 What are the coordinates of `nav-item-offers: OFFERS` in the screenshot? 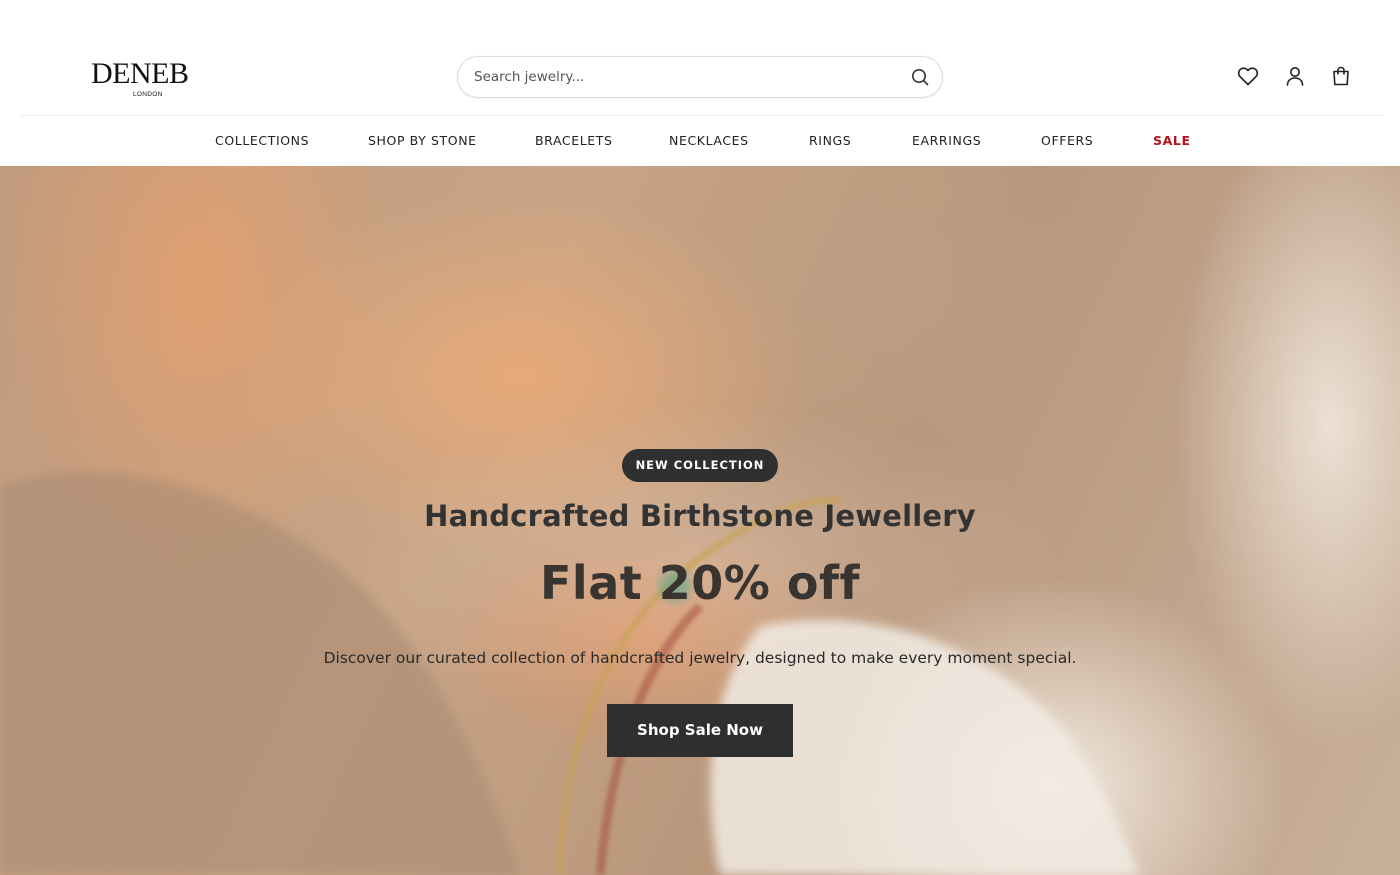 It's located at (1067, 140).